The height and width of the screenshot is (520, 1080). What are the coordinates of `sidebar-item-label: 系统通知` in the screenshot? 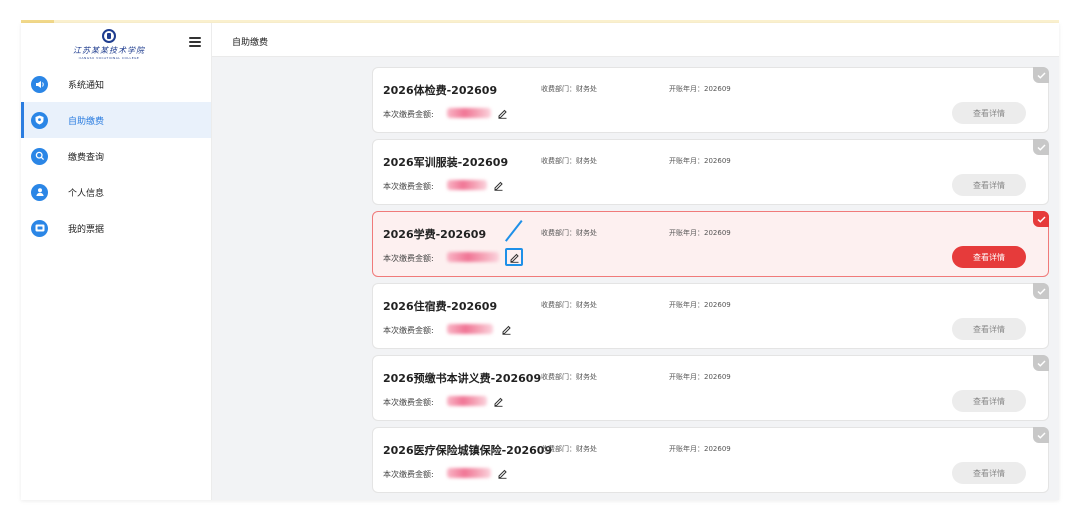 It's located at (86, 85).